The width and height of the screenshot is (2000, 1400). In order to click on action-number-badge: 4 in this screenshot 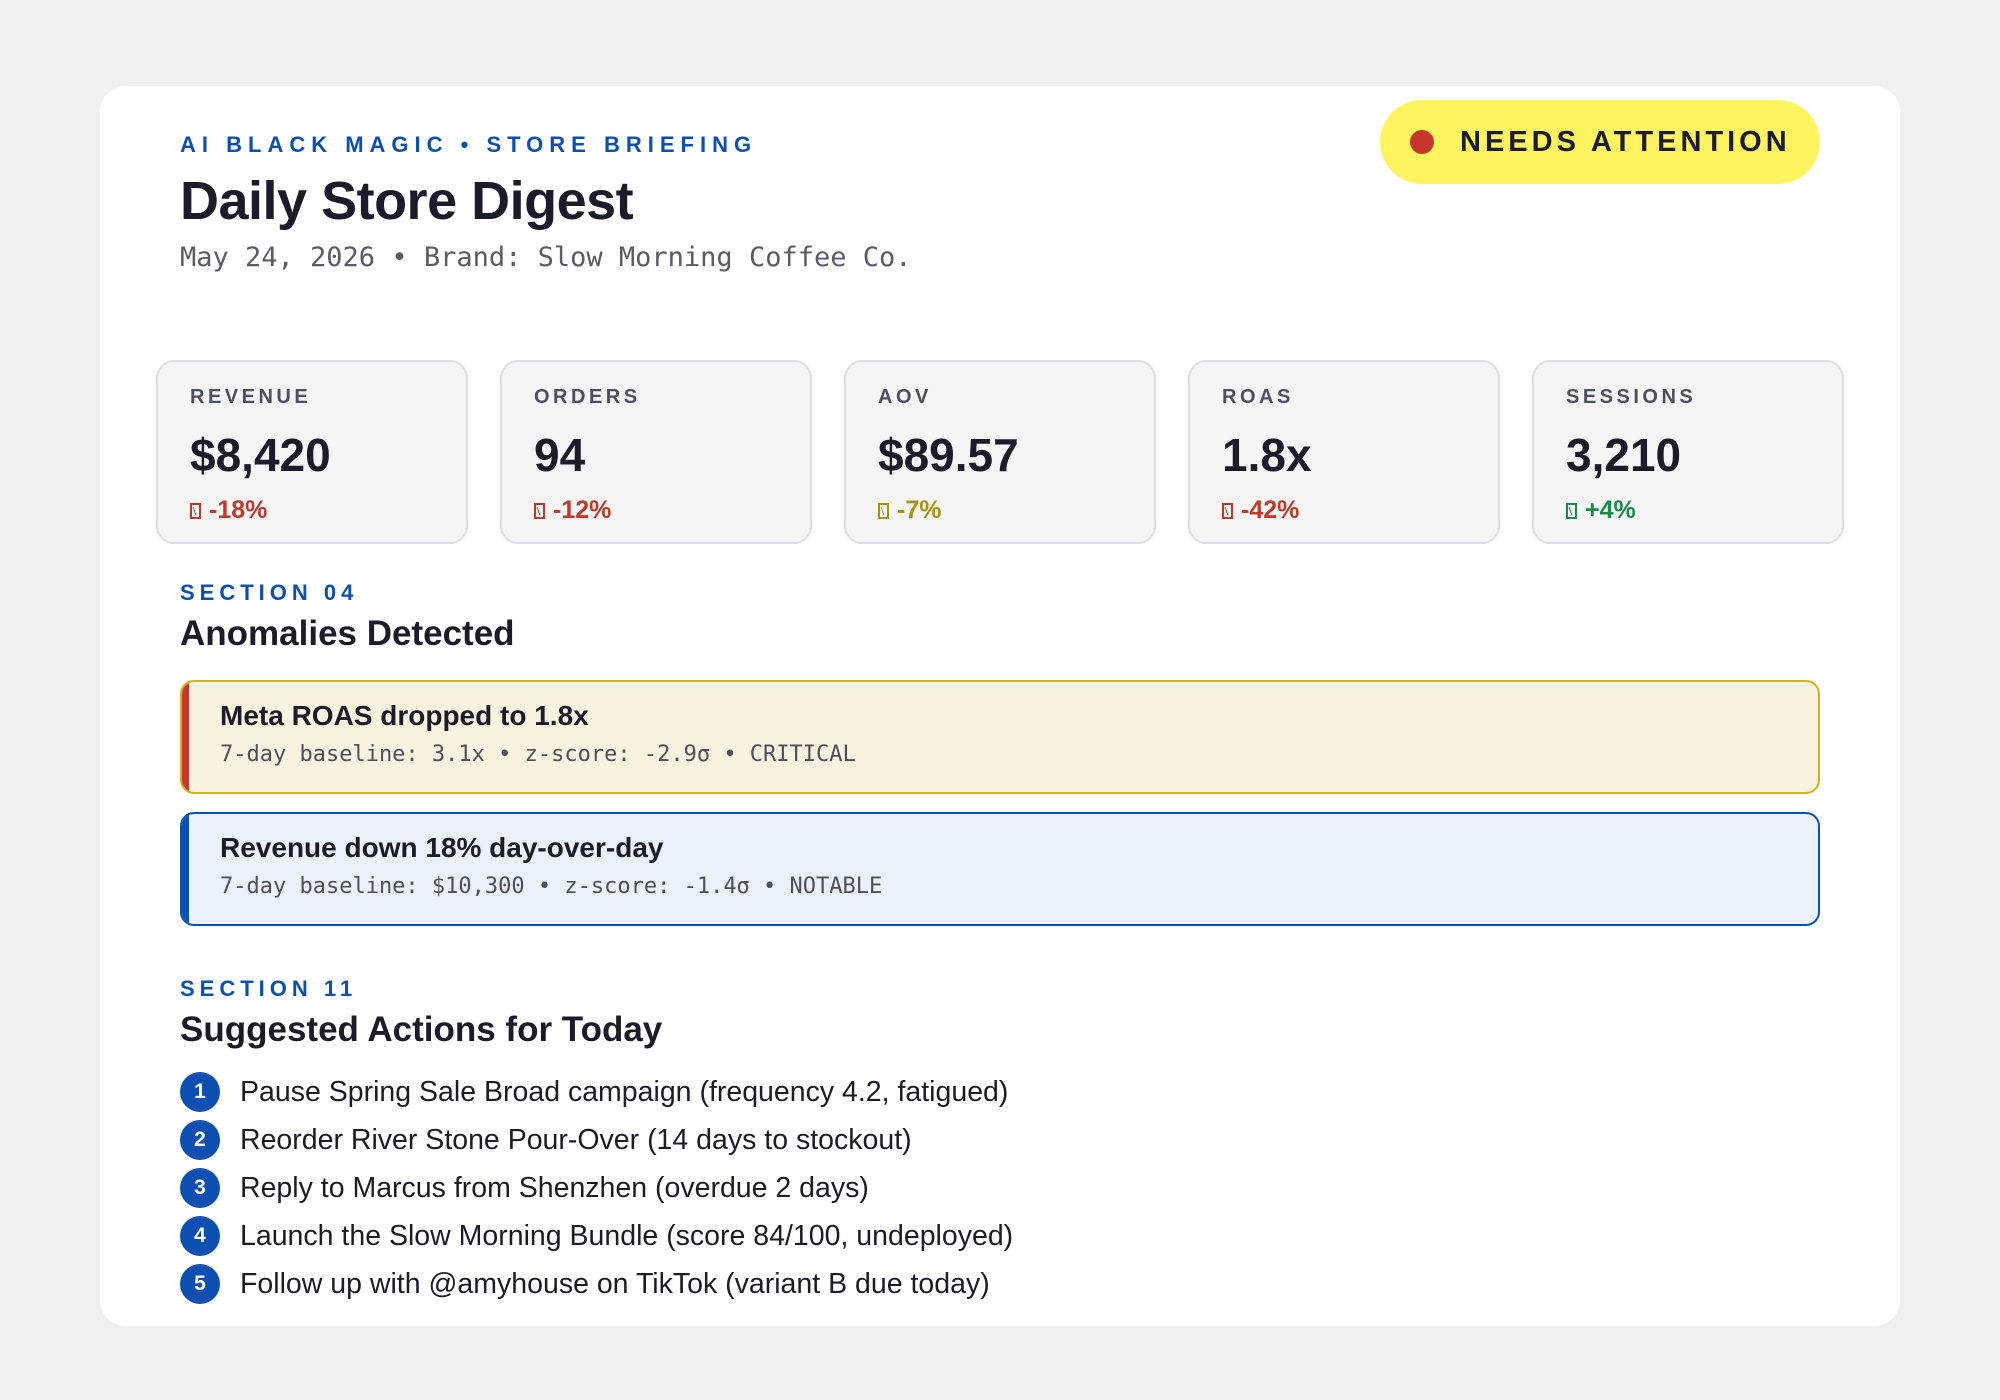, I will do `click(200, 1236)`.